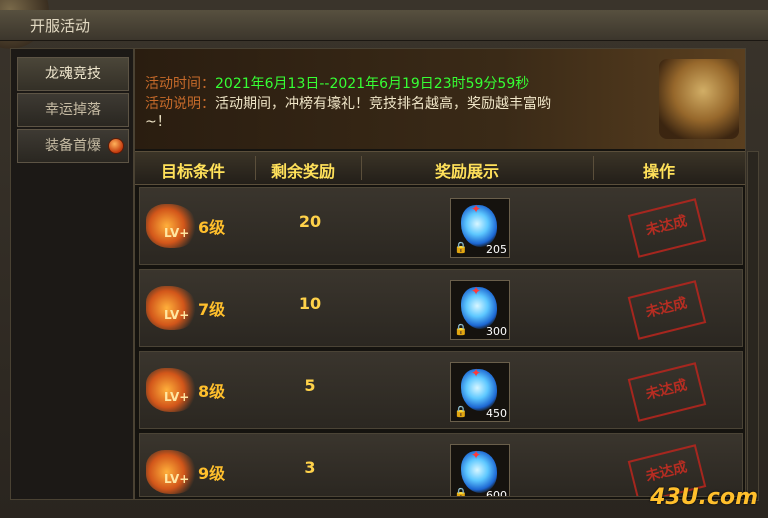  What do you see at coordinates (180, 84) in the screenshot?
I see `event-time-label: 活动时间：` at bounding box center [180, 84].